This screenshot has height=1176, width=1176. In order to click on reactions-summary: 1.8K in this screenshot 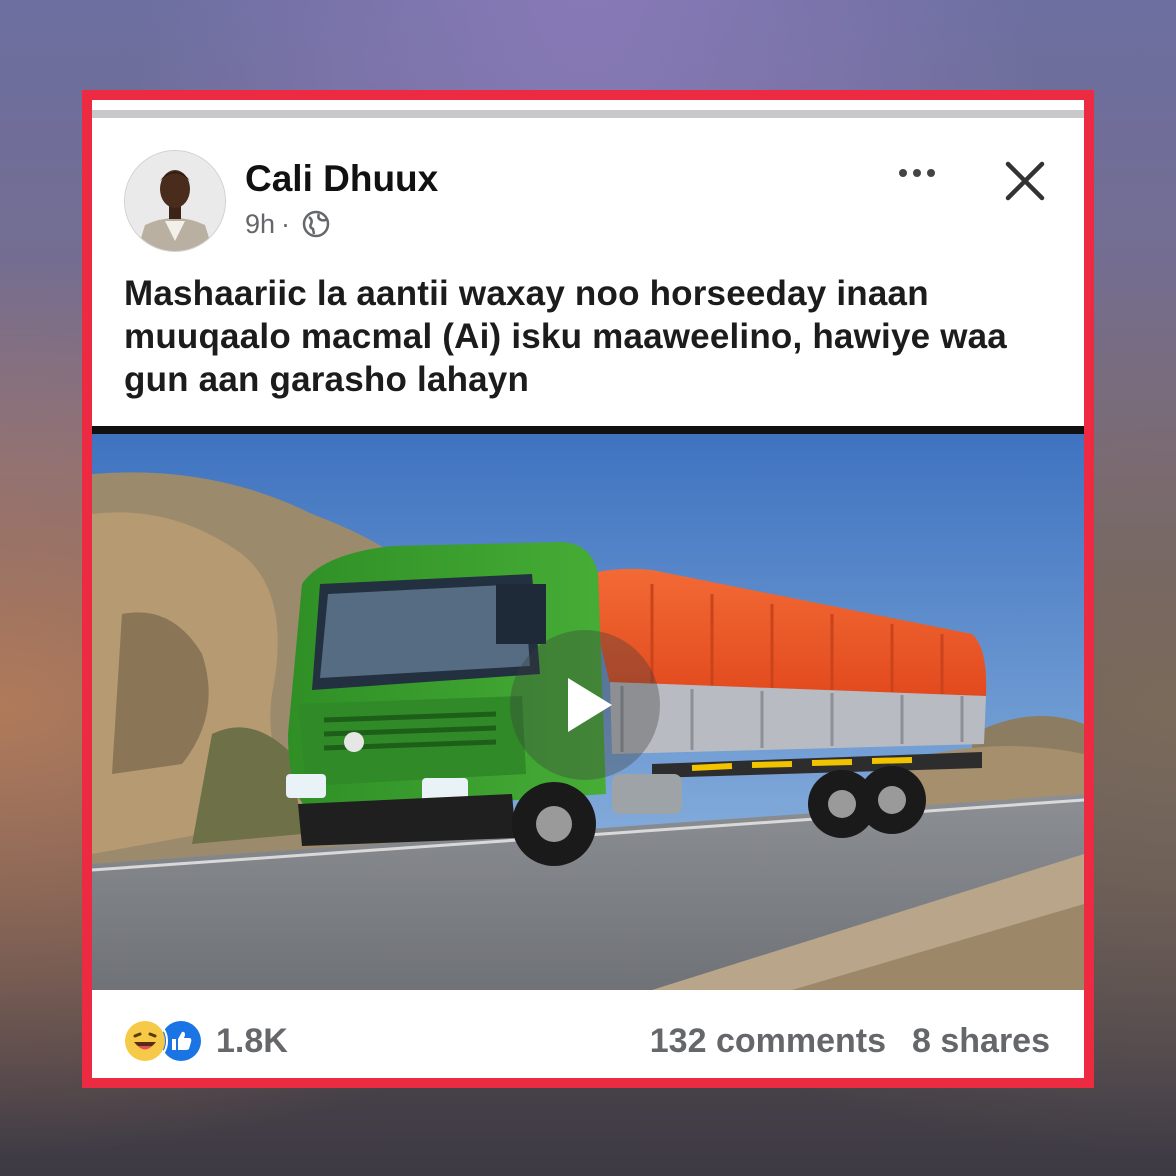, I will do `click(205, 1041)`.